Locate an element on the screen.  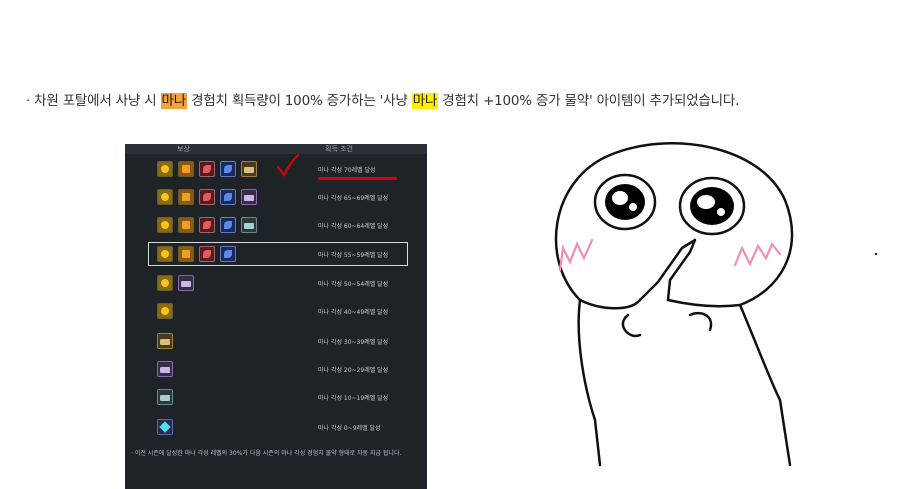
mana-highlight-yellow: 마나 is located at coordinates (425, 101).